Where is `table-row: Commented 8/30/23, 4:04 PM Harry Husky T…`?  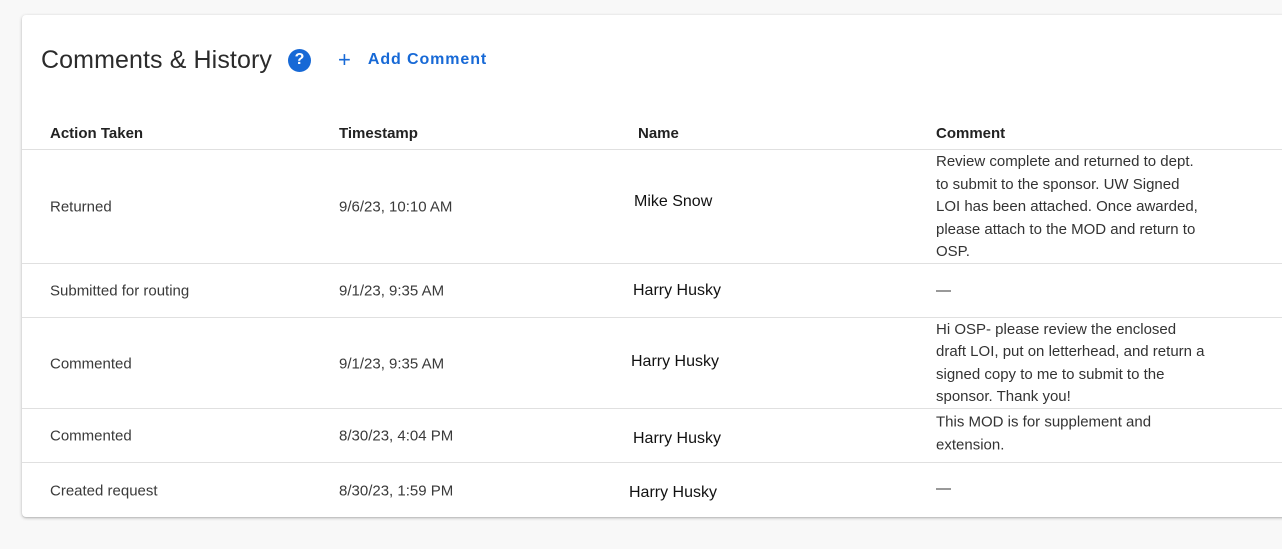 table-row: Commented 8/30/23, 4:04 PM Harry Husky T… is located at coordinates (652, 435).